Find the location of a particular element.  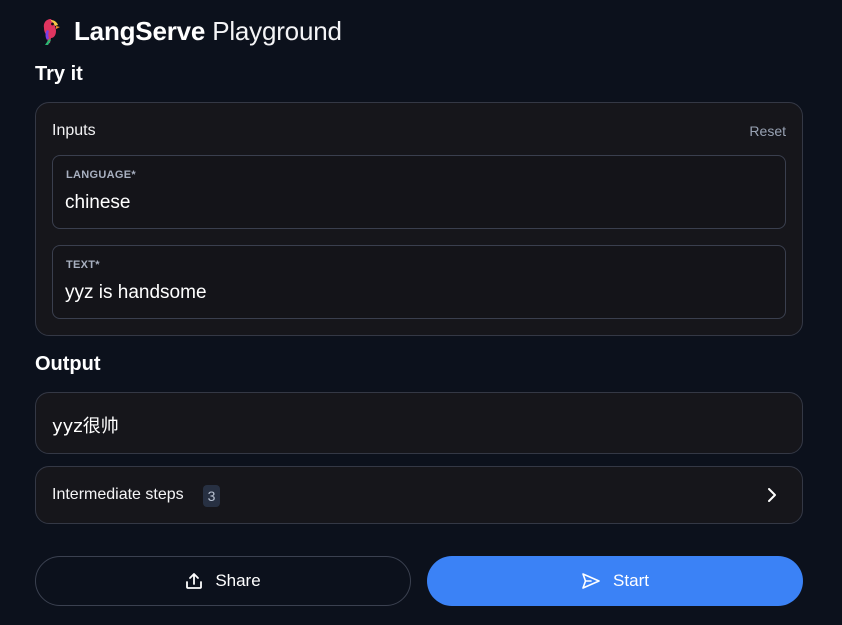

output-heading: Output is located at coordinates (68, 364).